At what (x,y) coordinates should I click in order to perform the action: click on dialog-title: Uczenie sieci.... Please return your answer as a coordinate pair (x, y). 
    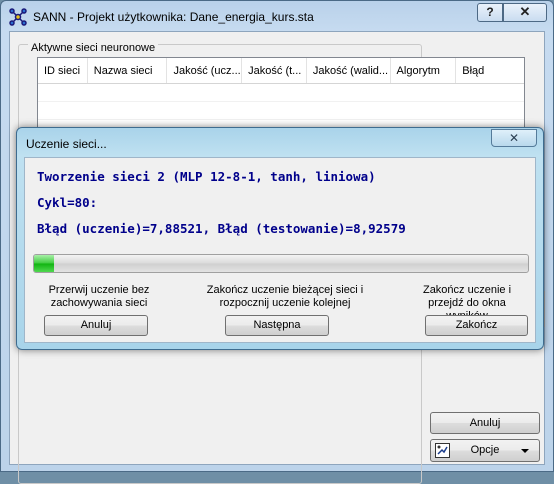
    Looking at the image, I should click on (66, 144).